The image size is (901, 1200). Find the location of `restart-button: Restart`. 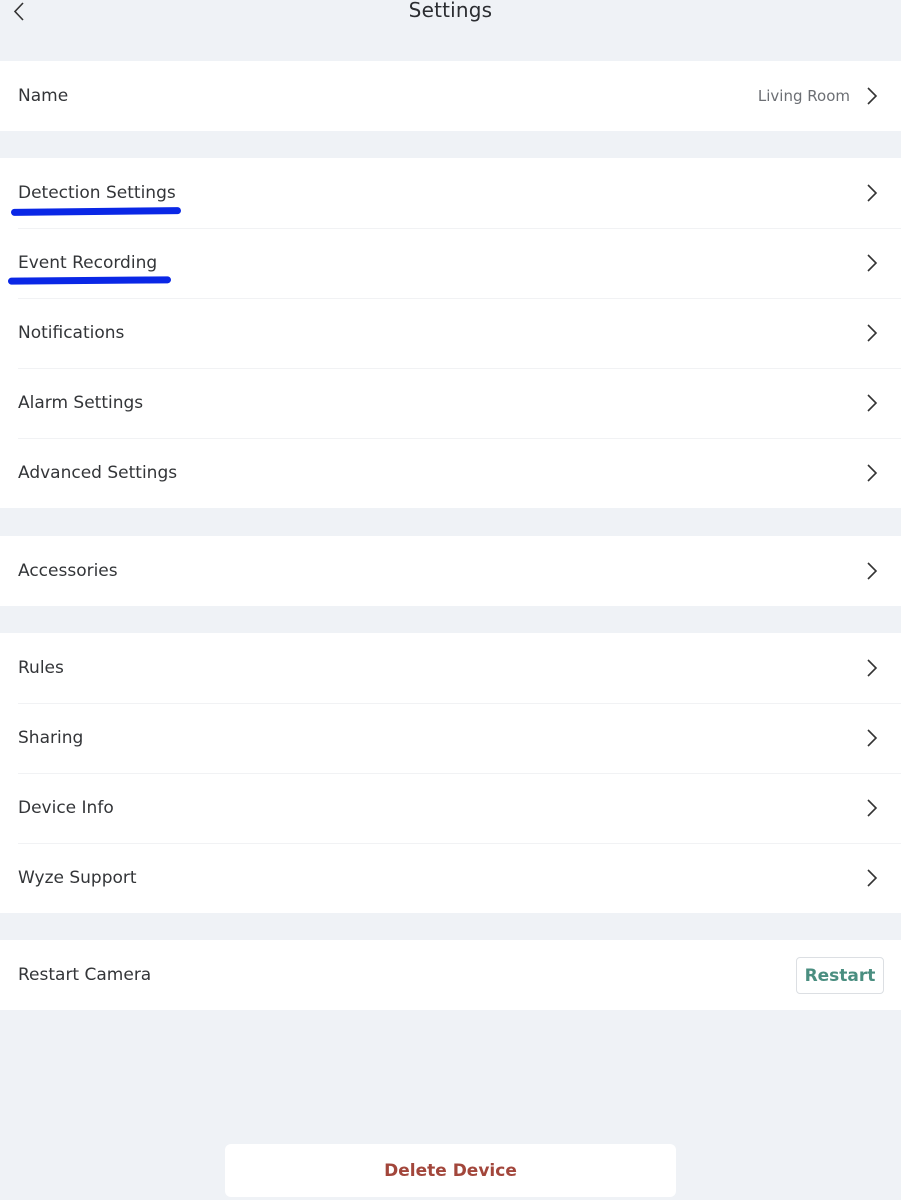

restart-button: Restart is located at coordinates (840, 975).